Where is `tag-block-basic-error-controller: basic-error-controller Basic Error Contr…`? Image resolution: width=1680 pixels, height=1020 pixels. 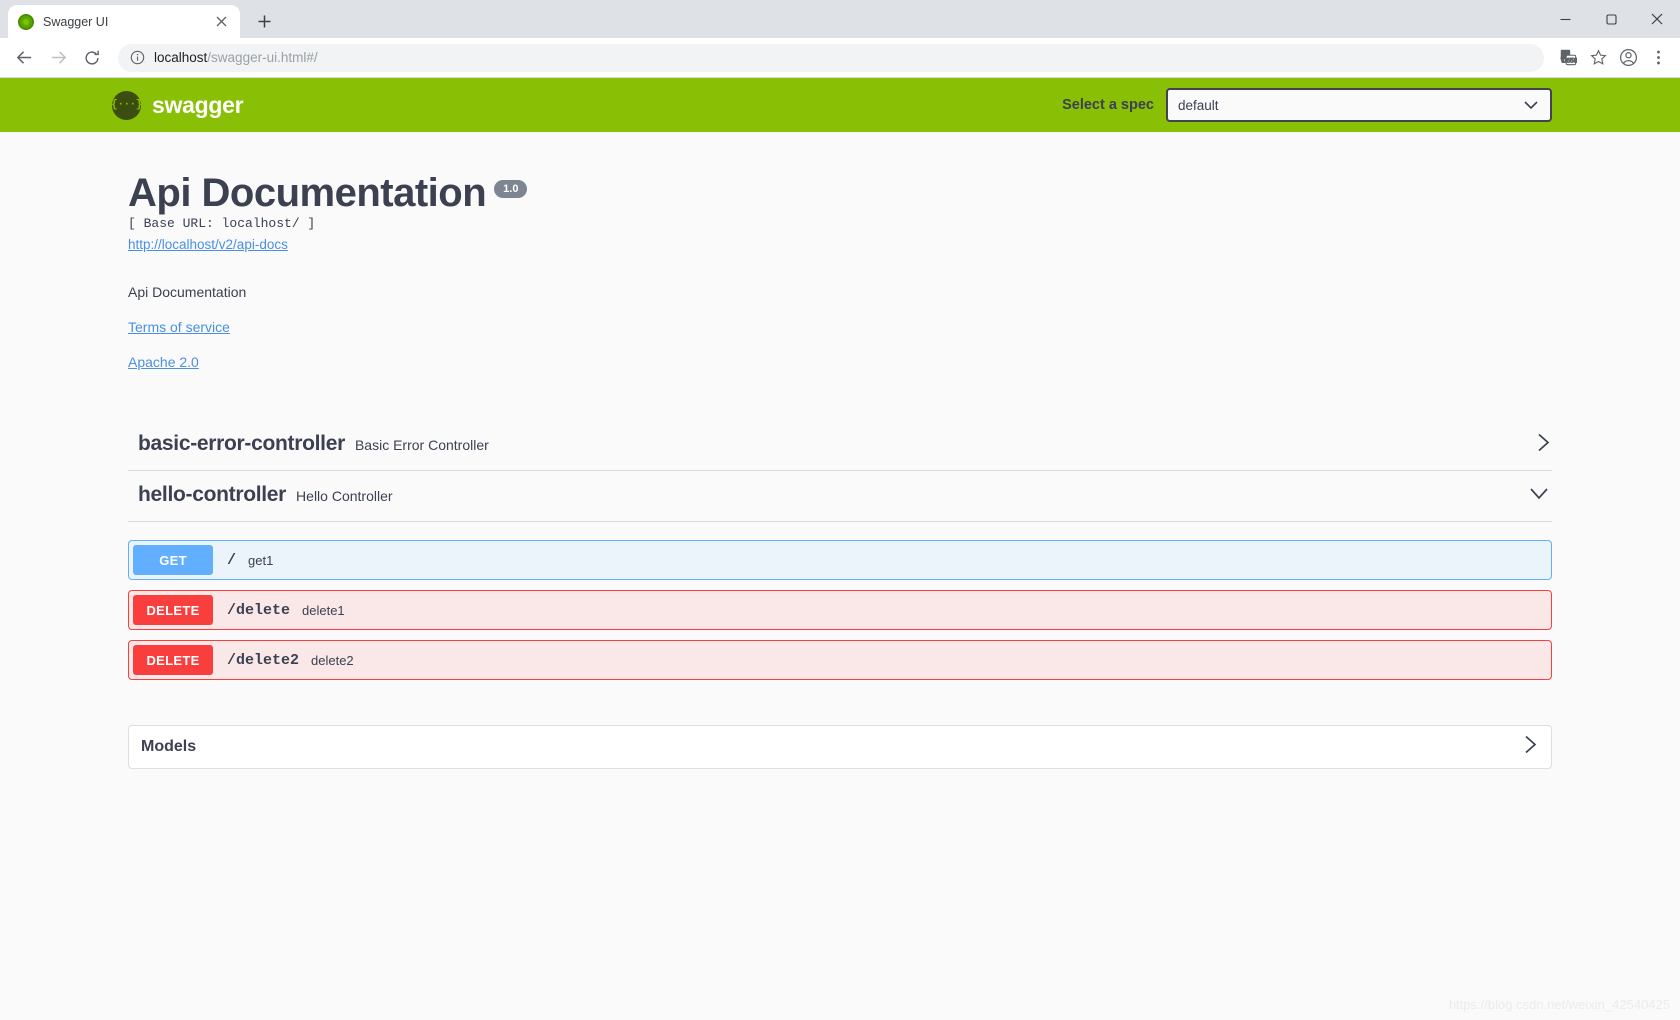
tag-block-basic-error-controller: basic-error-controller Basic Error Contr… is located at coordinates (840, 445).